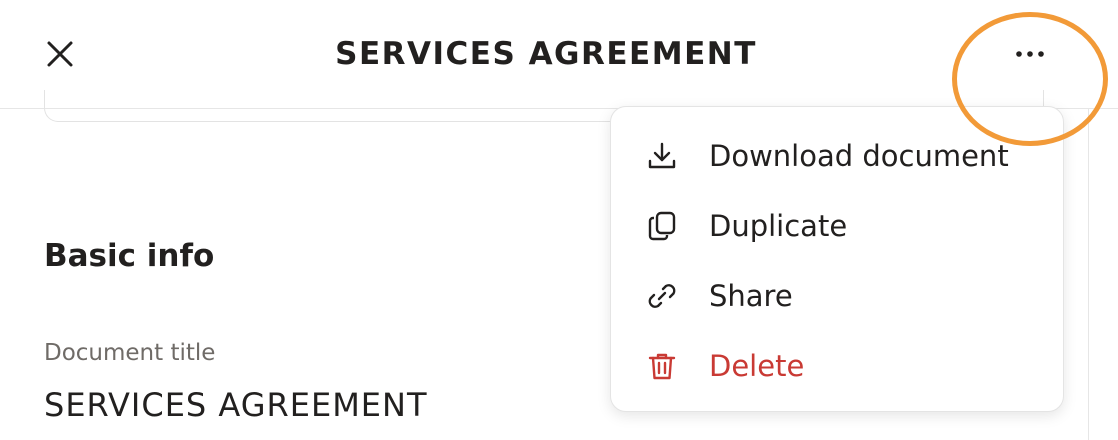 The width and height of the screenshot is (1118, 440). Describe the element at coordinates (662, 366) in the screenshot. I see `trash-icon` at that location.